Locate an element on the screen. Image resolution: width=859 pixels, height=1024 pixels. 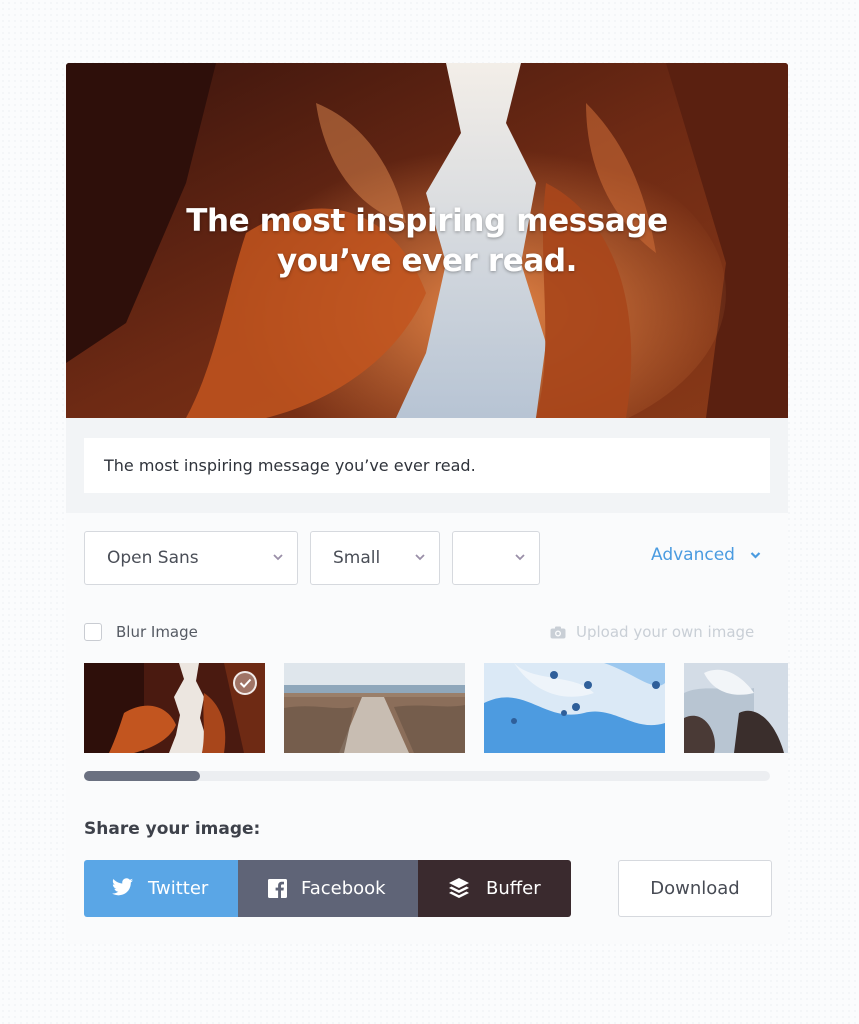
boardwalk-thumbnail-image is located at coordinates (374, 708).